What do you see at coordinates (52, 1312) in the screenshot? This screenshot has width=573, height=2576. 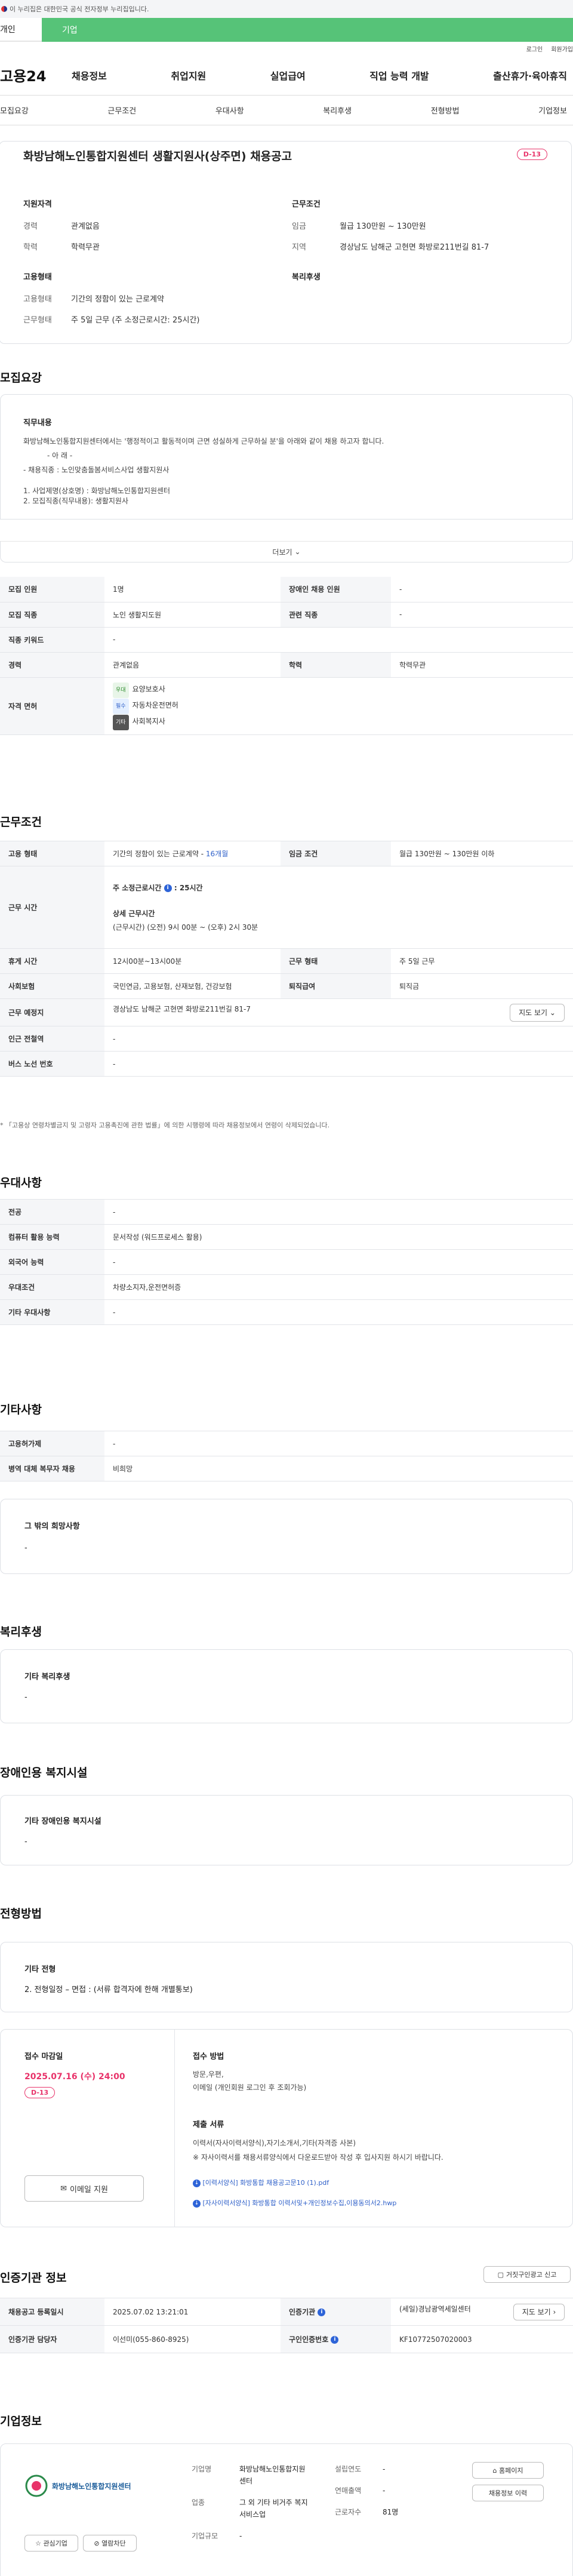 I see `cell-key: 기타 우대사항` at bounding box center [52, 1312].